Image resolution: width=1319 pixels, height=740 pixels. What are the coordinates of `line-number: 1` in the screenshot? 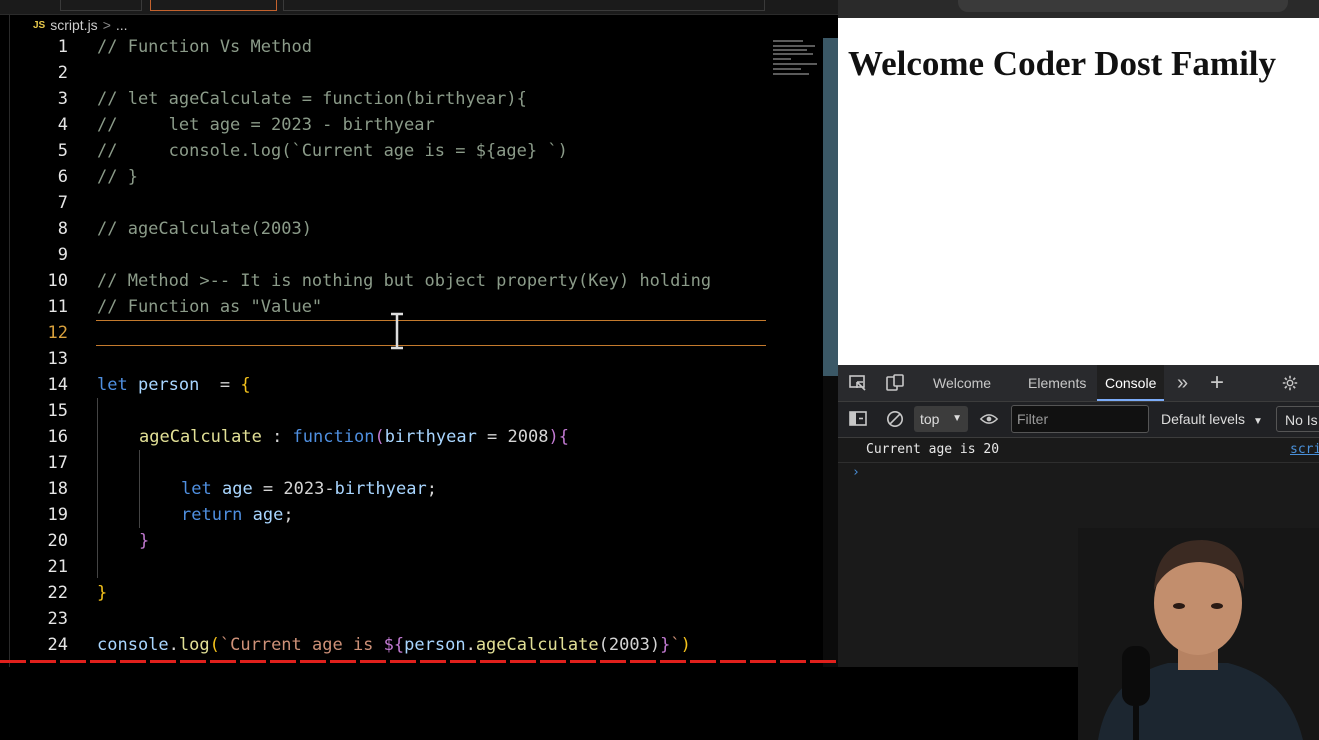 It's located at (62, 47).